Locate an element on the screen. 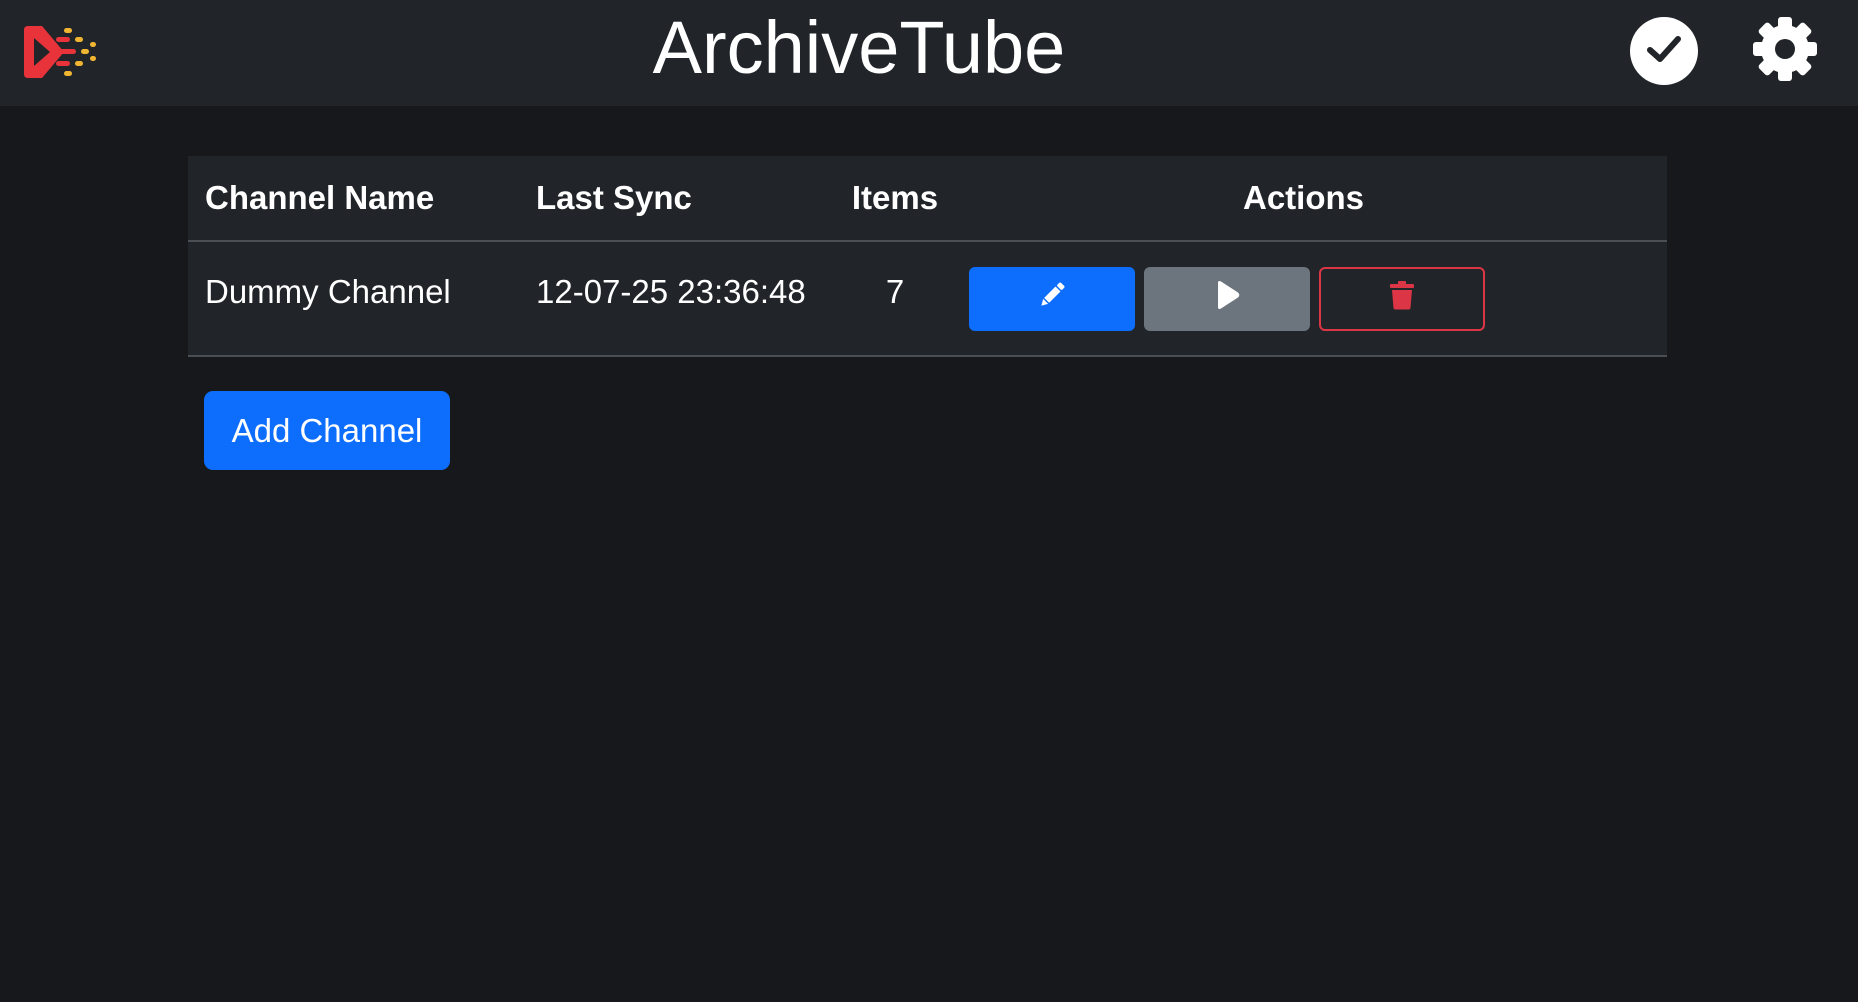 This screenshot has width=1858, height=1002. pencil-icon is located at coordinates (1052, 299).